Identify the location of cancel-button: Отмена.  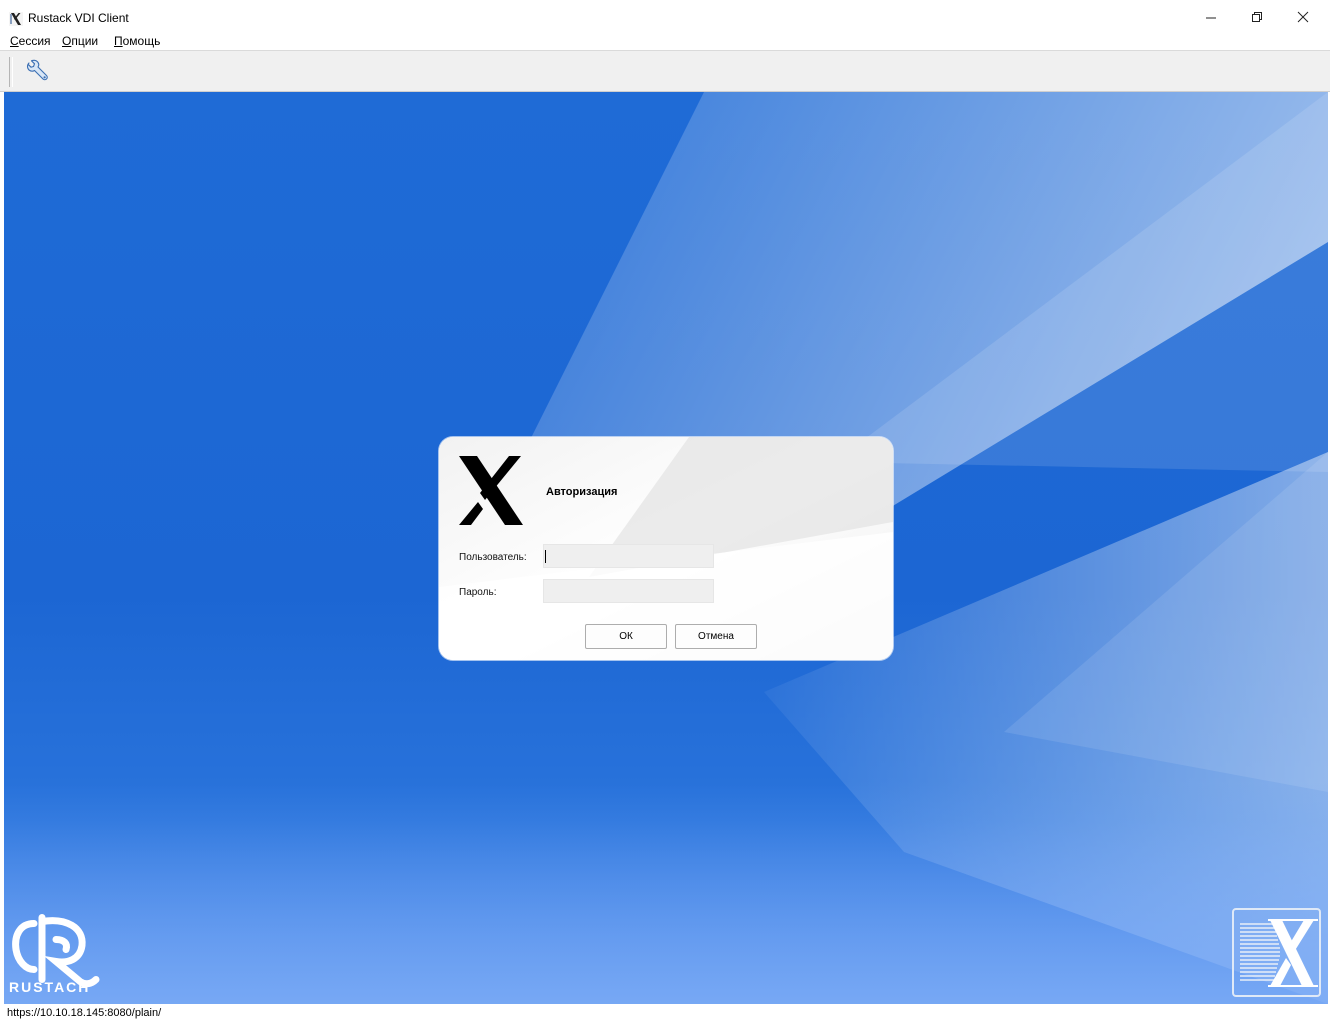
(716, 636).